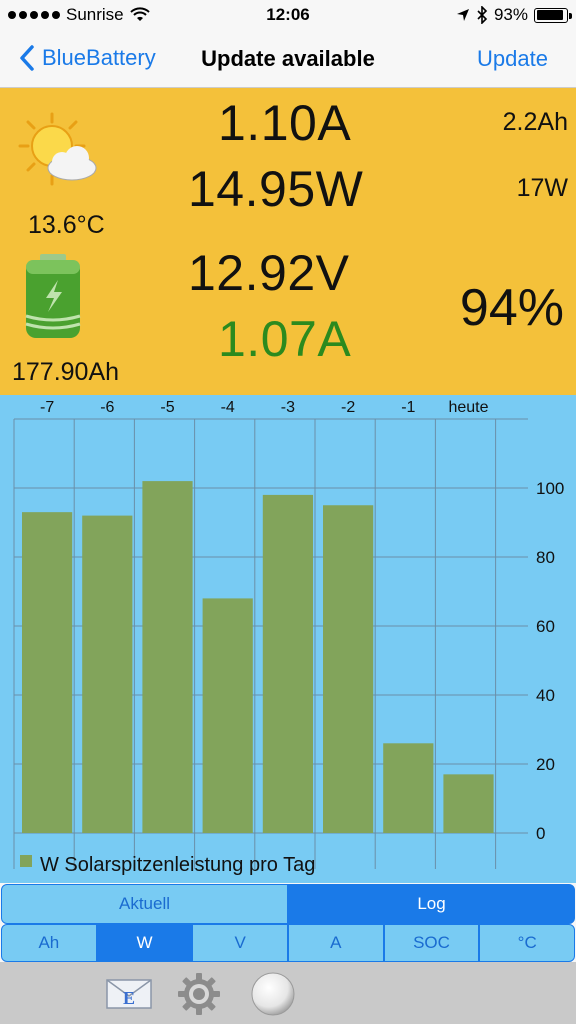 The image size is (576, 1024). Describe the element at coordinates (545, 626) in the screenshot. I see `y-tick-label: 60` at that location.